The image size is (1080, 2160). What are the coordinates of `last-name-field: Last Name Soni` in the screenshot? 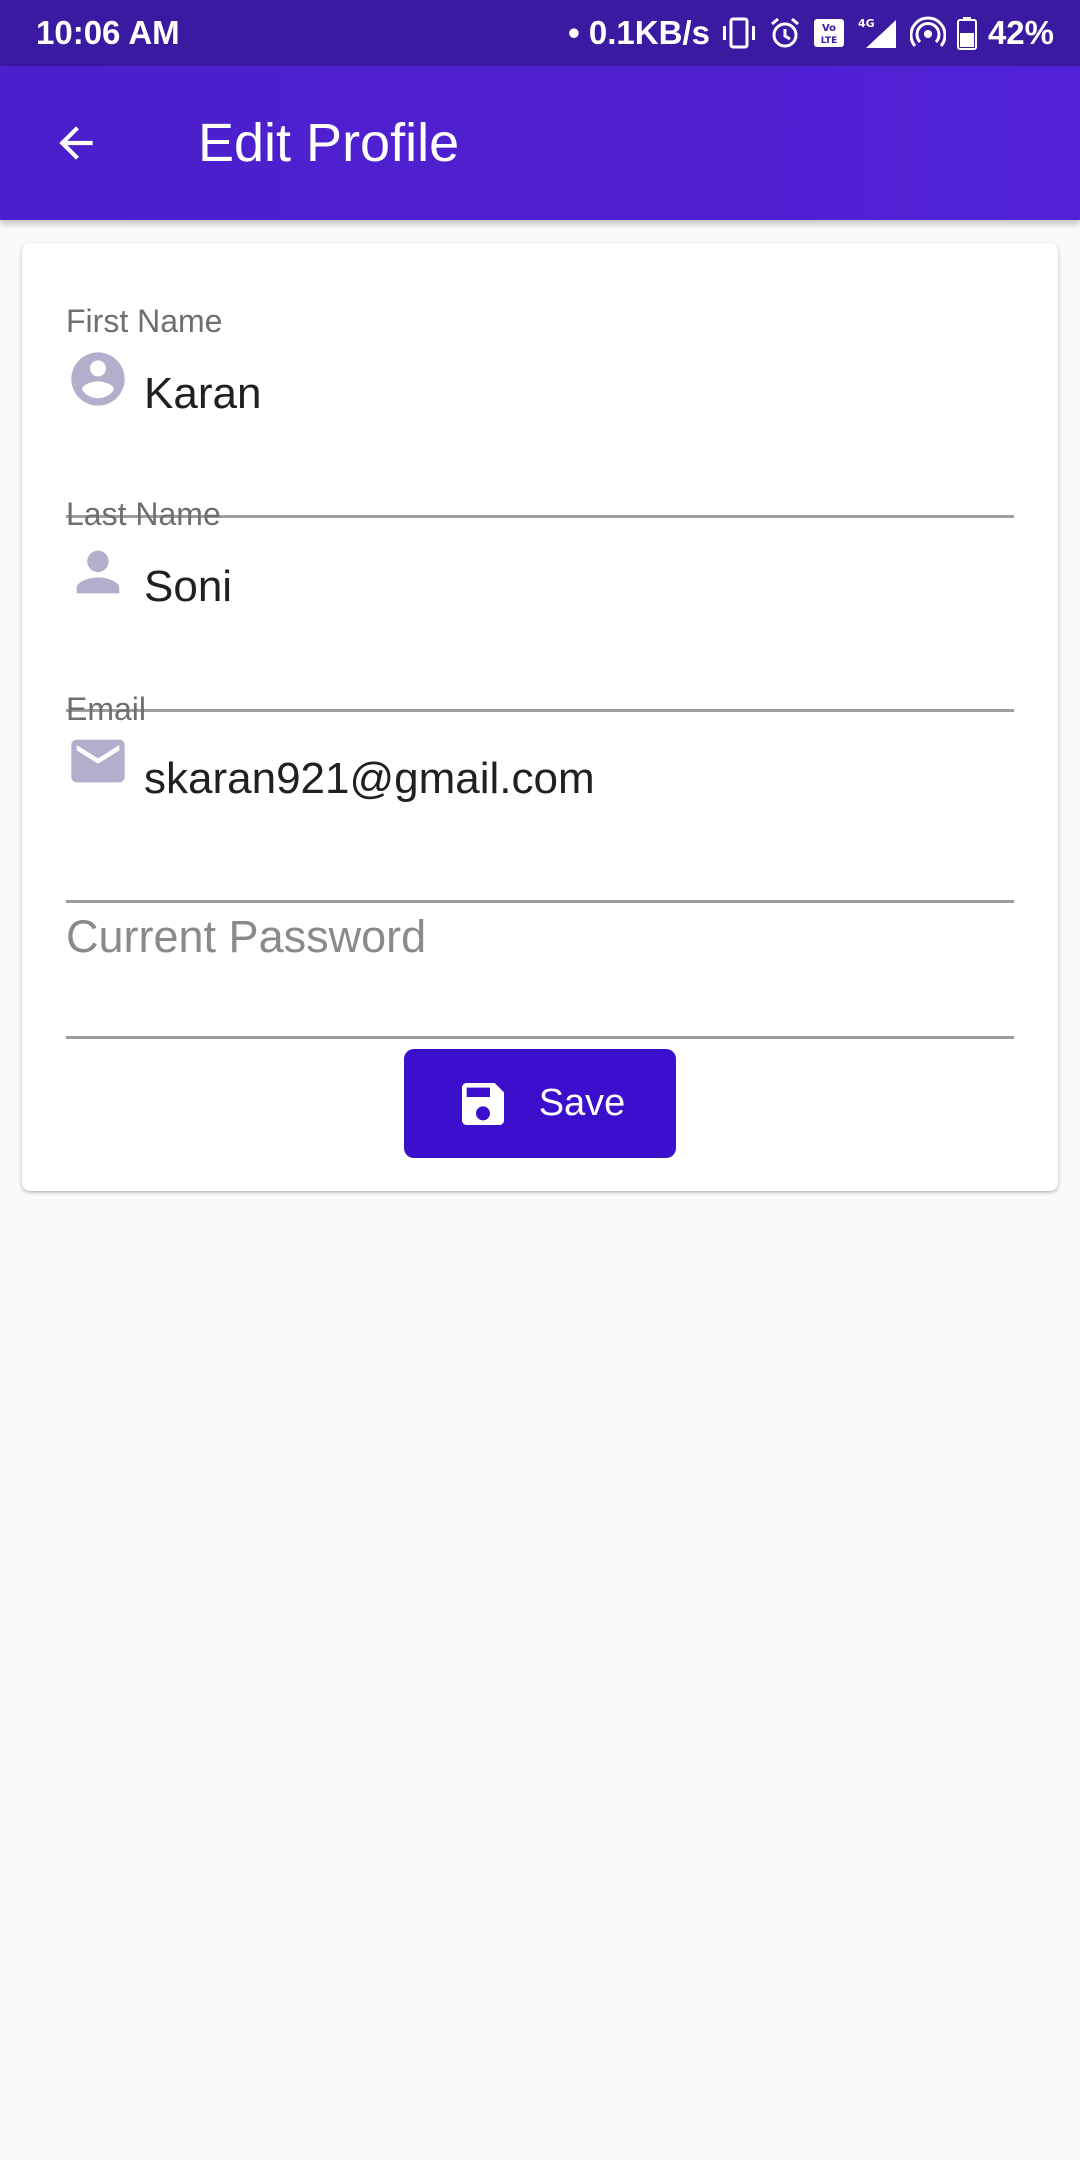 It's located at (540, 604).